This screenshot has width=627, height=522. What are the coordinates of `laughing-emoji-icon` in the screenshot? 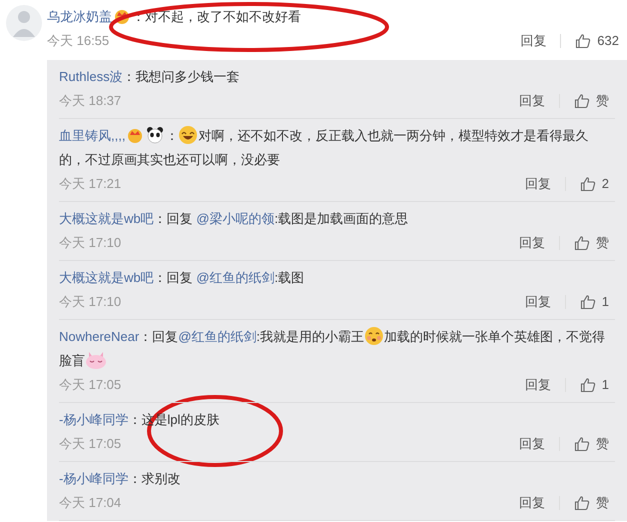 It's located at (188, 135).